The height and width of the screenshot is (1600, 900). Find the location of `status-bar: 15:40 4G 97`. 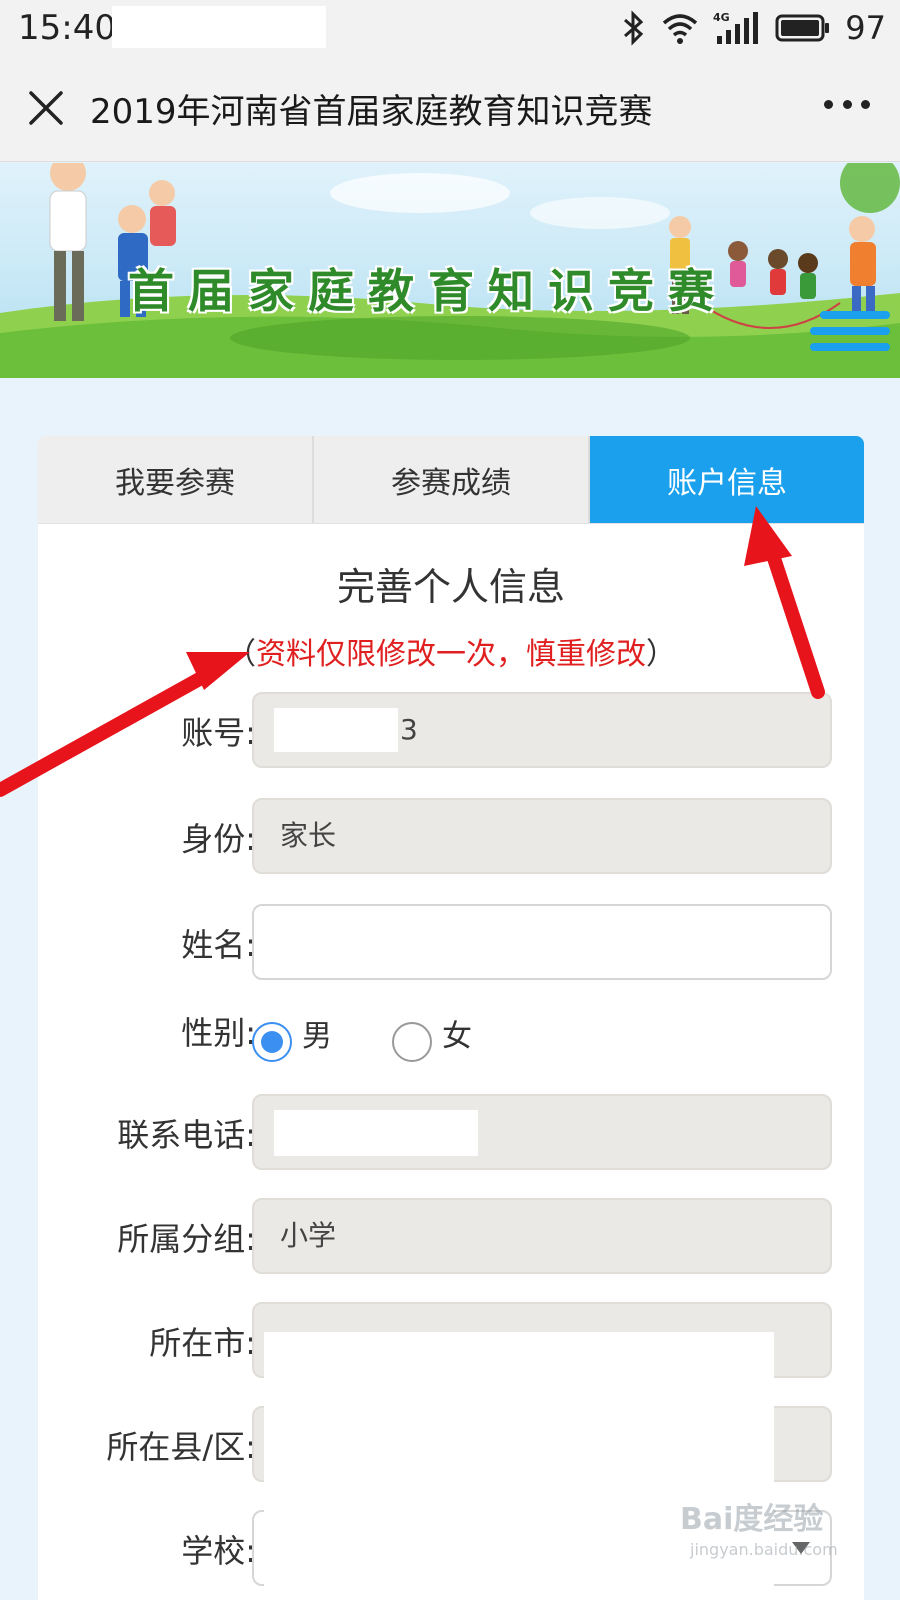

status-bar: 15:40 4G 97 is located at coordinates (450, 27).